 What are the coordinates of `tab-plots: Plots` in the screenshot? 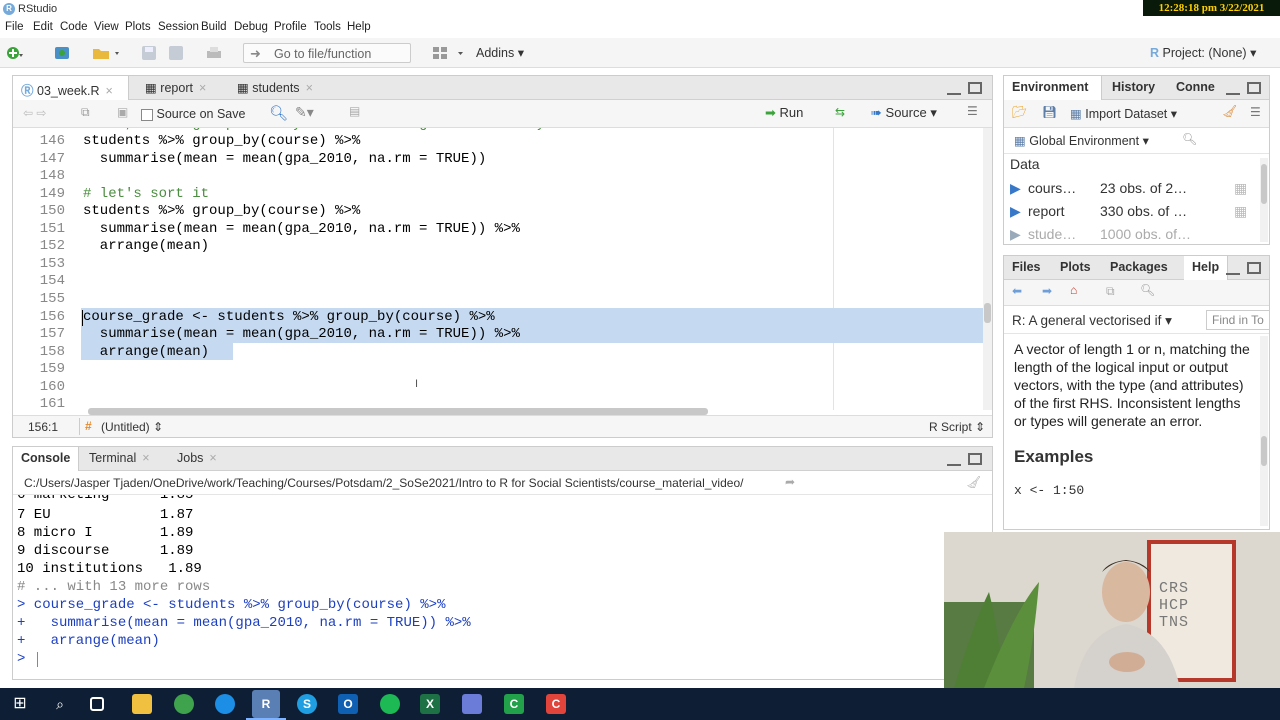 It's located at (1076, 268).